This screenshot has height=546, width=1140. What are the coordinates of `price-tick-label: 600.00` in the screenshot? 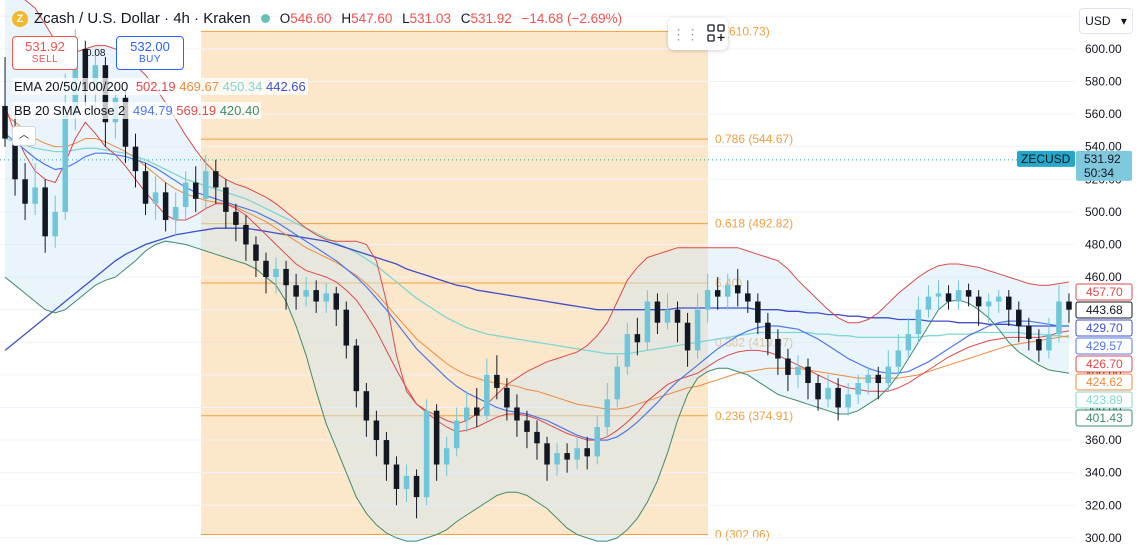 It's located at (1103, 49).